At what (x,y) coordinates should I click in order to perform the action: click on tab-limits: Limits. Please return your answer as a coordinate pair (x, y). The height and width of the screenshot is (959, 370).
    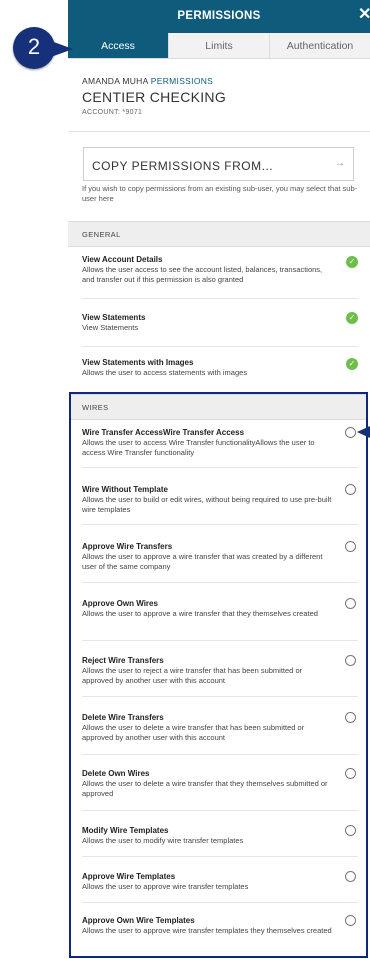
    Looking at the image, I should click on (218, 45).